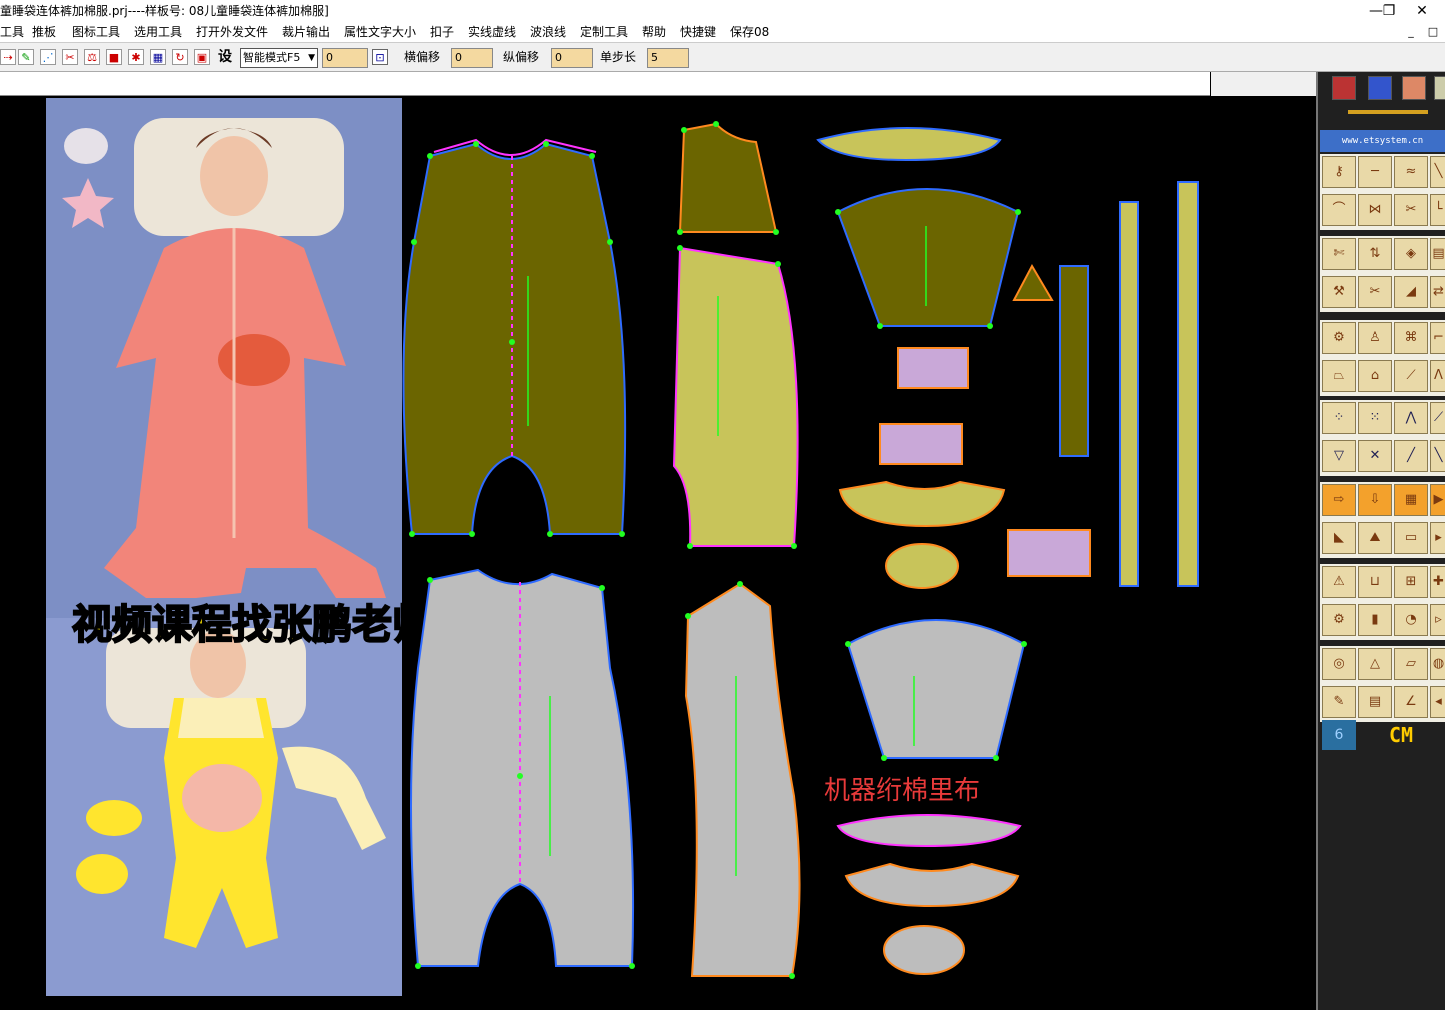  Describe the element at coordinates (1437, 702) in the screenshot. I see `end-tool-icon: ◂` at that location.